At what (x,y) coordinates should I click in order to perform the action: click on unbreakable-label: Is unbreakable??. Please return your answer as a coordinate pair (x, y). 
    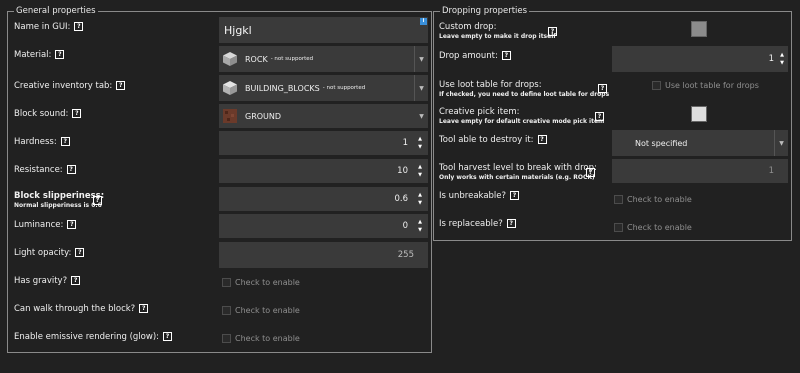
    Looking at the image, I should click on (479, 196).